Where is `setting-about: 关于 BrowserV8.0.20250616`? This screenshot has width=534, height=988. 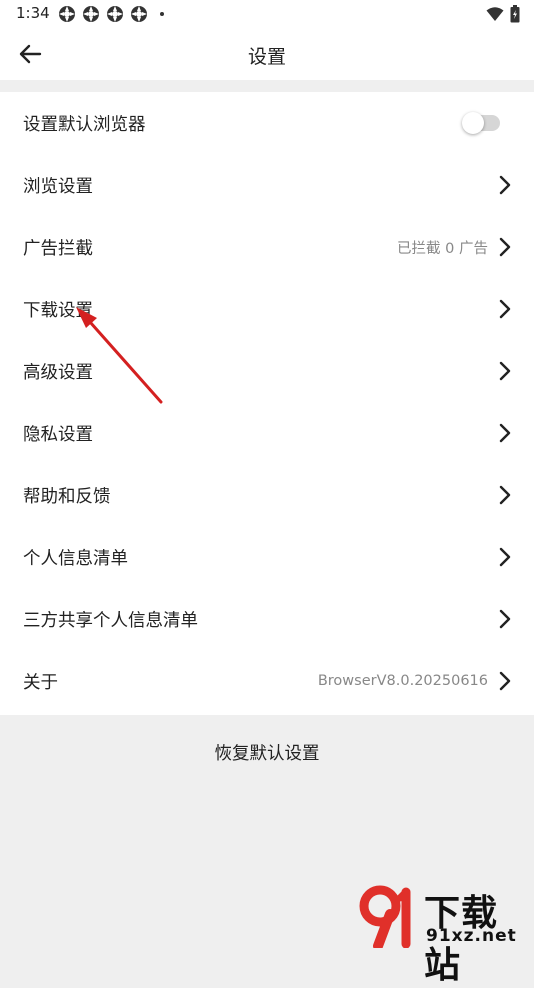
setting-about: 关于 BrowserV8.0.20250616 is located at coordinates (267, 681).